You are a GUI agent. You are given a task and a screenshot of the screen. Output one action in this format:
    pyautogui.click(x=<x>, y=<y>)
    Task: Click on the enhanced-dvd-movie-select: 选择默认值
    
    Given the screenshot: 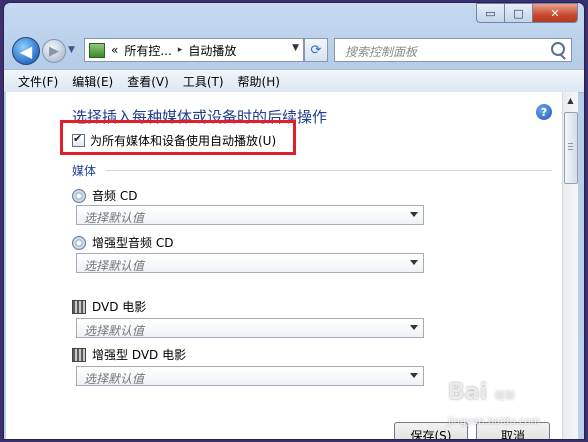 What is the action you would take?
    pyautogui.click(x=250, y=376)
    